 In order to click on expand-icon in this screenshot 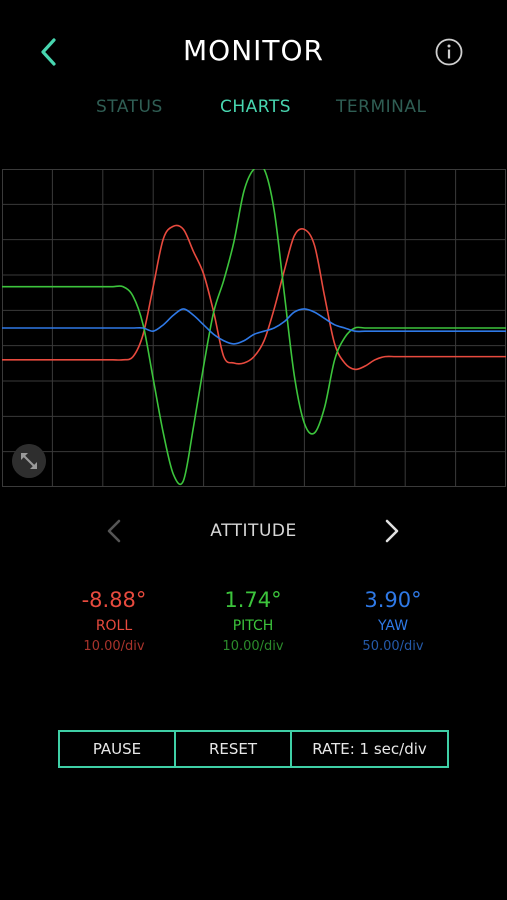, I will do `click(29, 461)`.